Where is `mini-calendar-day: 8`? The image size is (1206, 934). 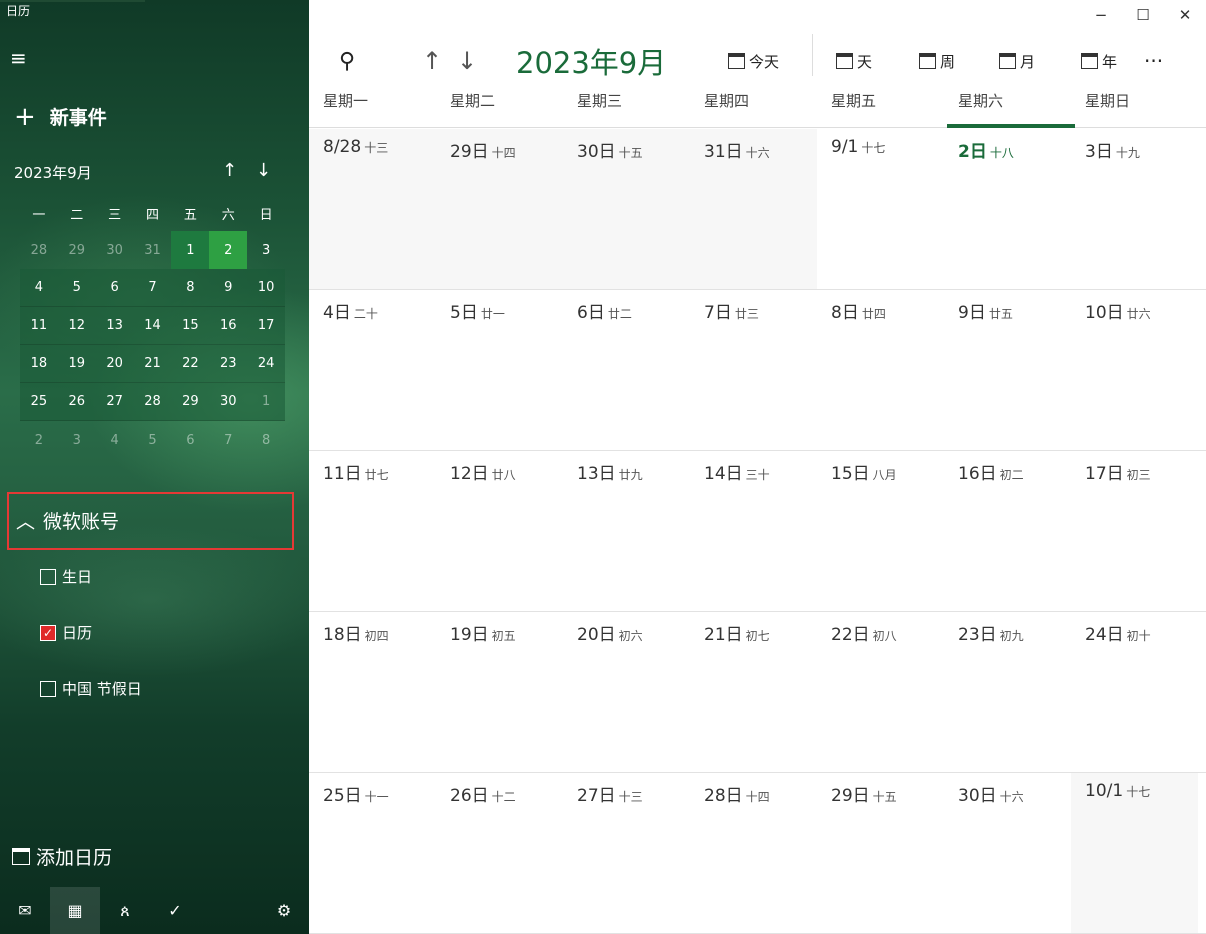 mini-calendar-day: 8 is located at coordinates (266, 440).